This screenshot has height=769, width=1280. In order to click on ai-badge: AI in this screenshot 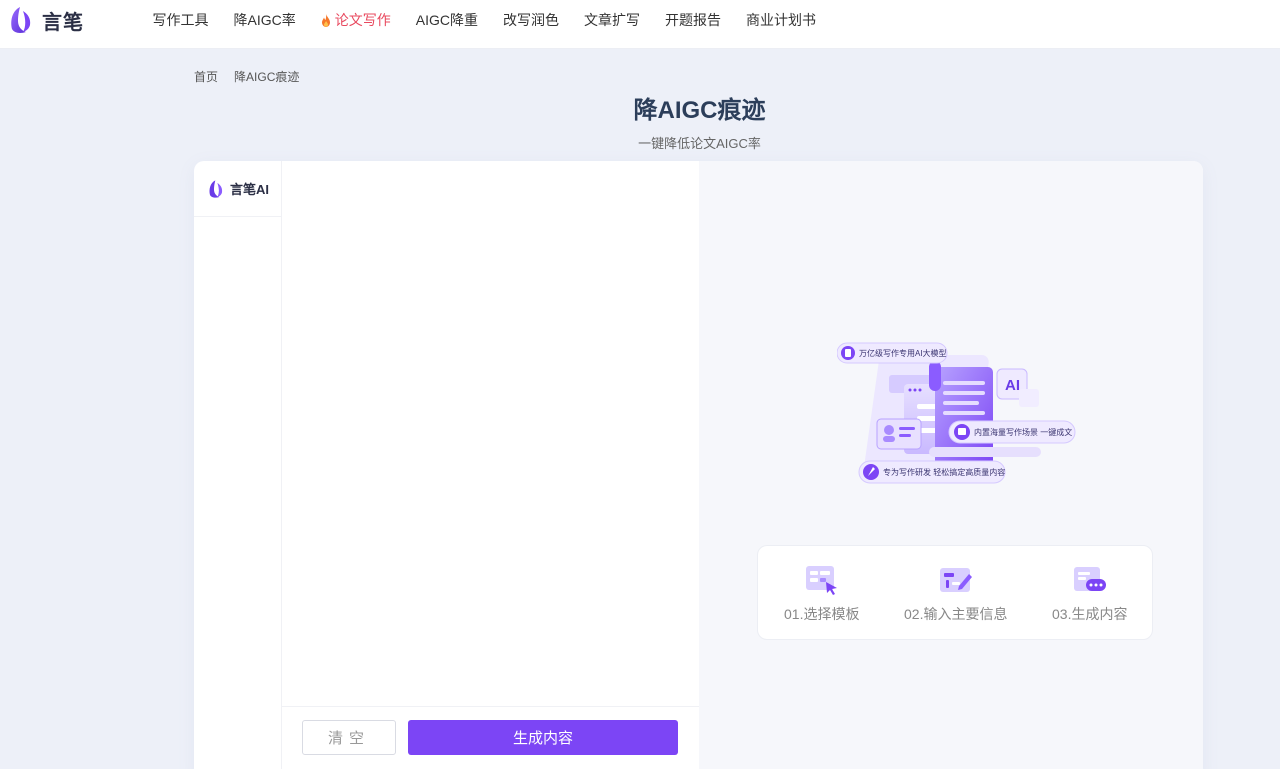, I will do `click(1012, 385)`.